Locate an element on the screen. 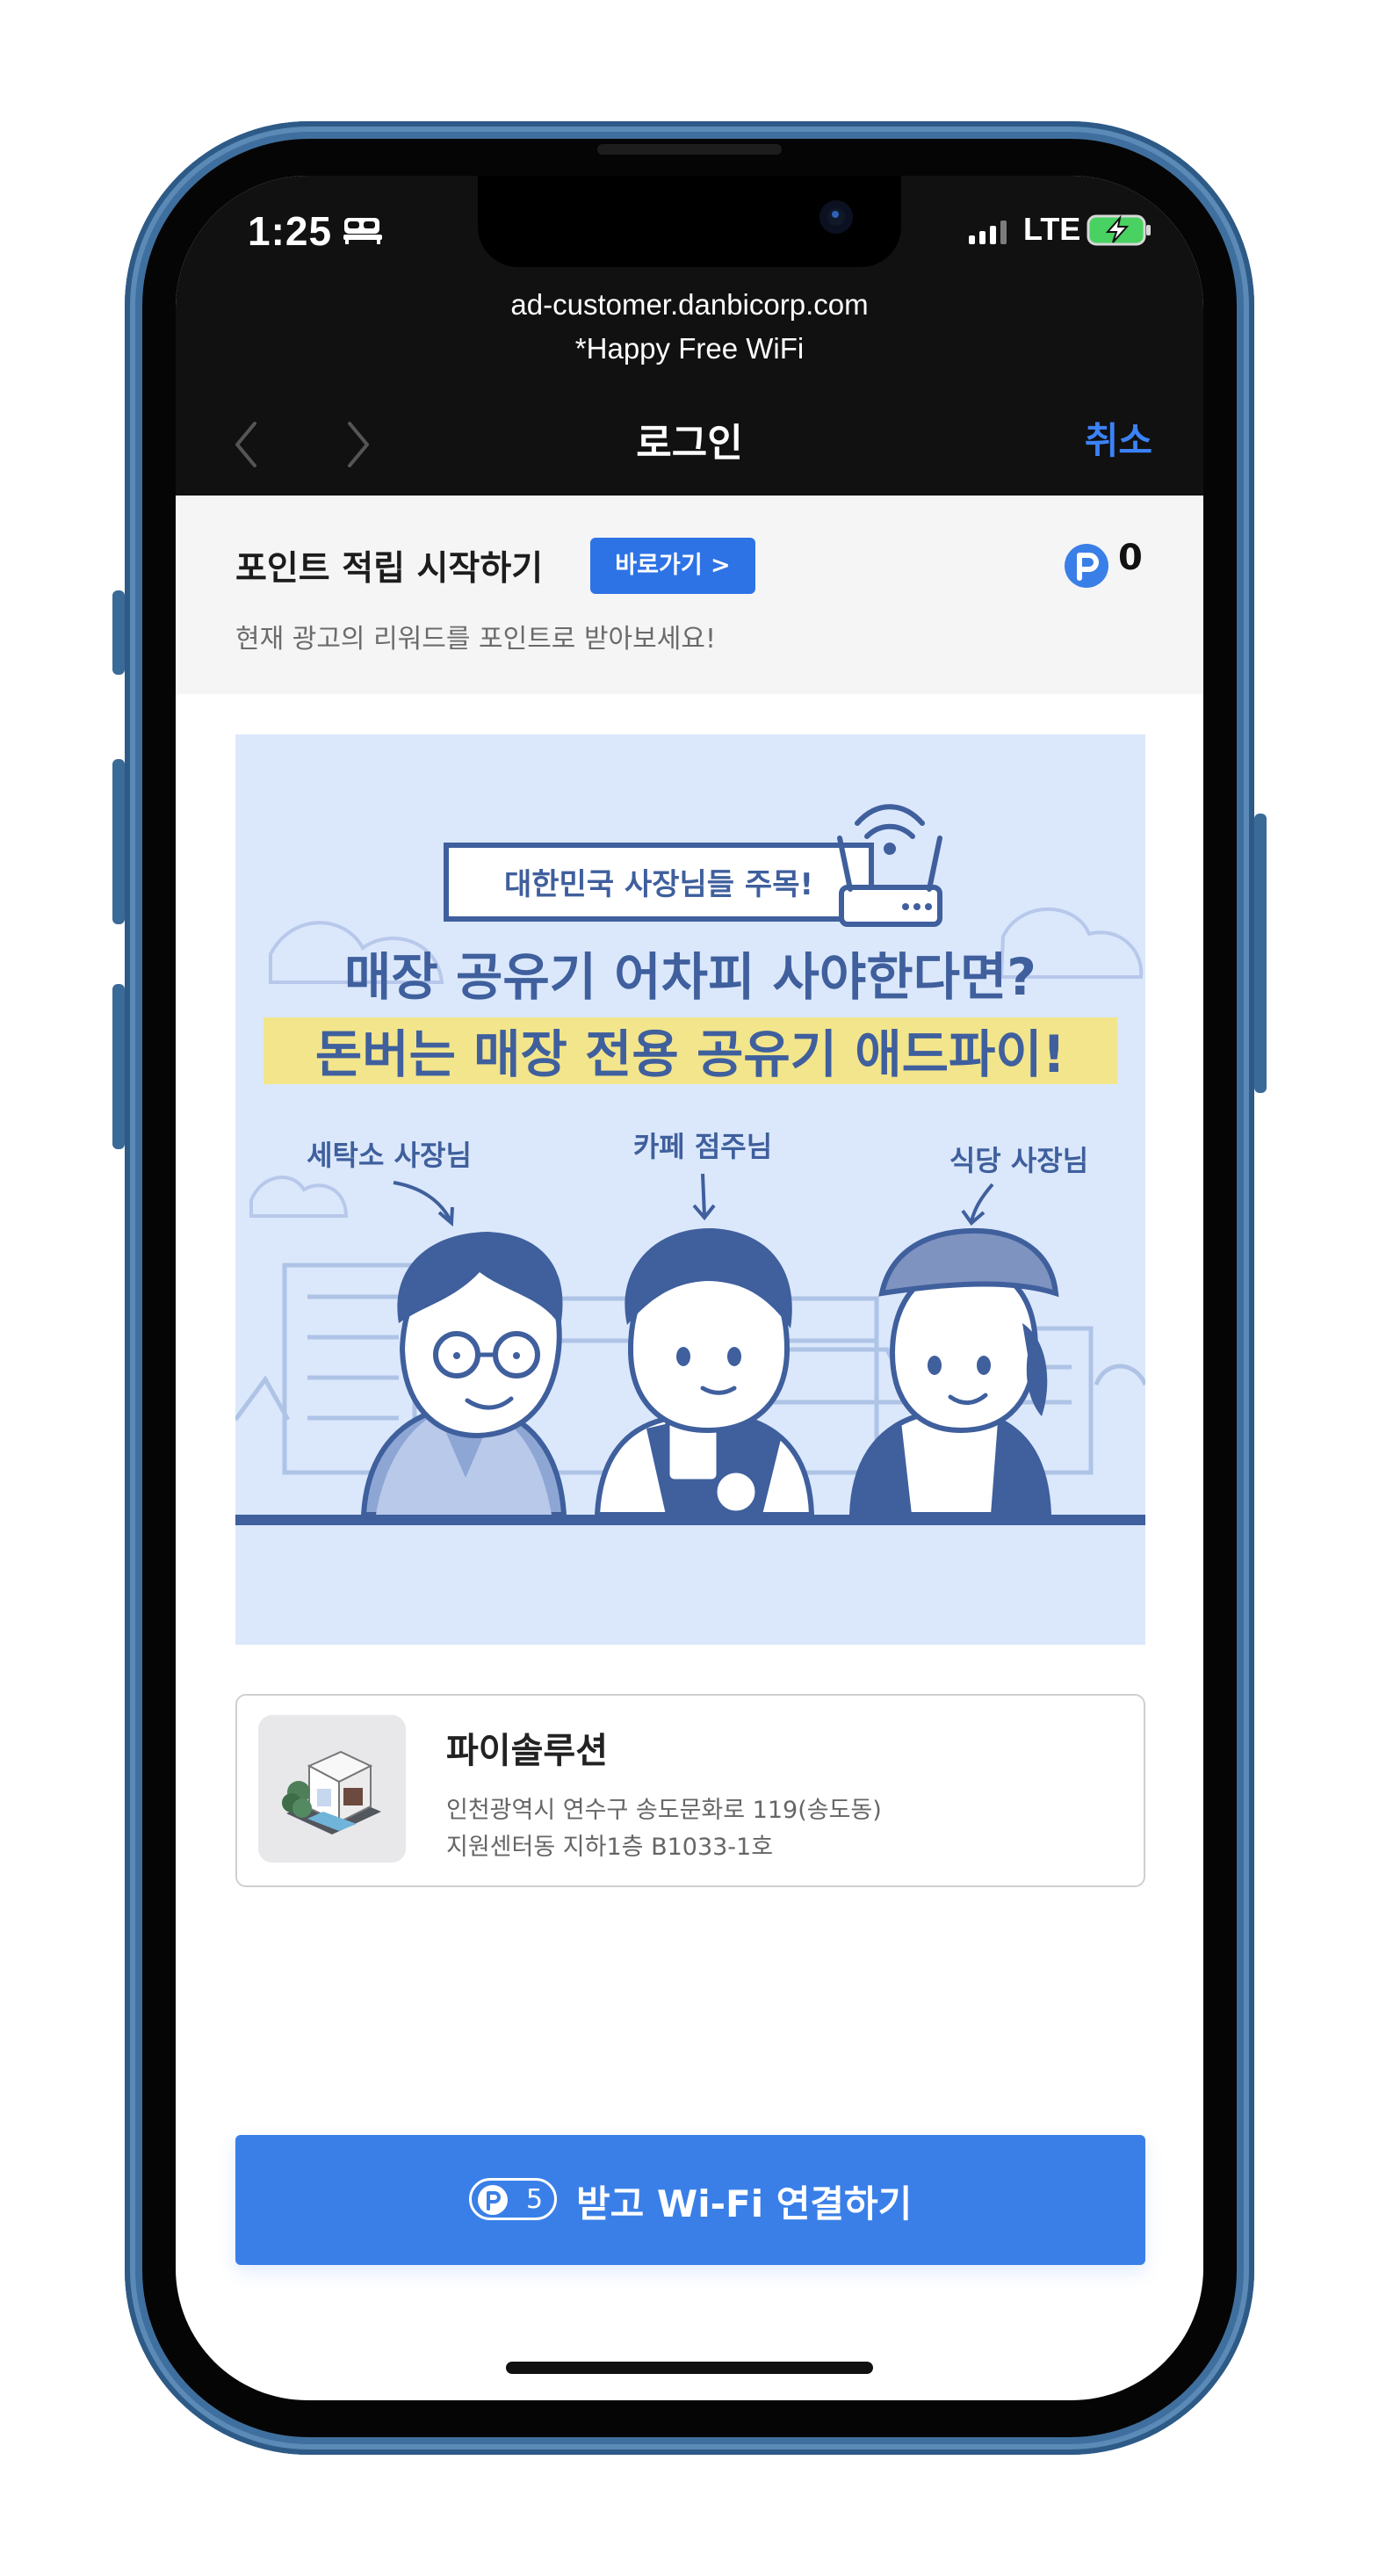 The width and height of the screenshot is (1379, 2576). status-time: 1:25 is located at coordinates (290, 231).